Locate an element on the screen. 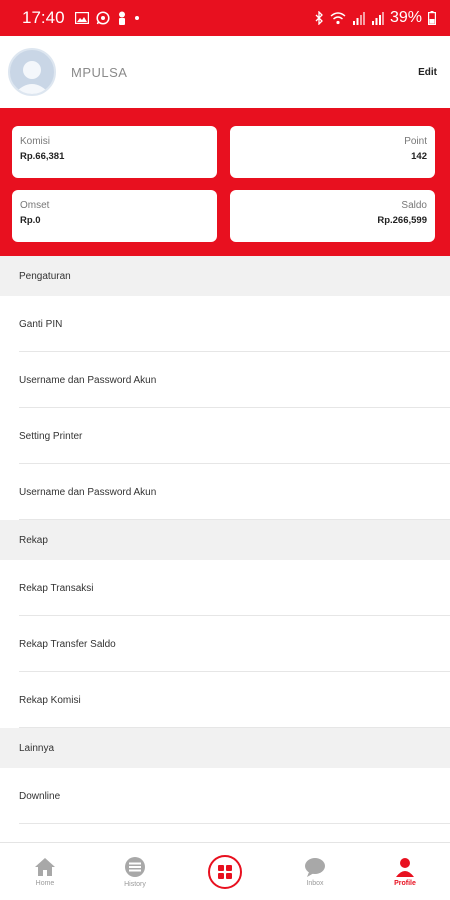 The height and width of the screenshot is (900, 450). avatar is located at coordinates (32, 72).